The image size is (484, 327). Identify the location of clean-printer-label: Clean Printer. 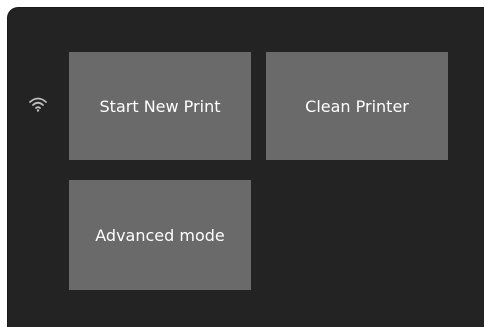
(357, 106).